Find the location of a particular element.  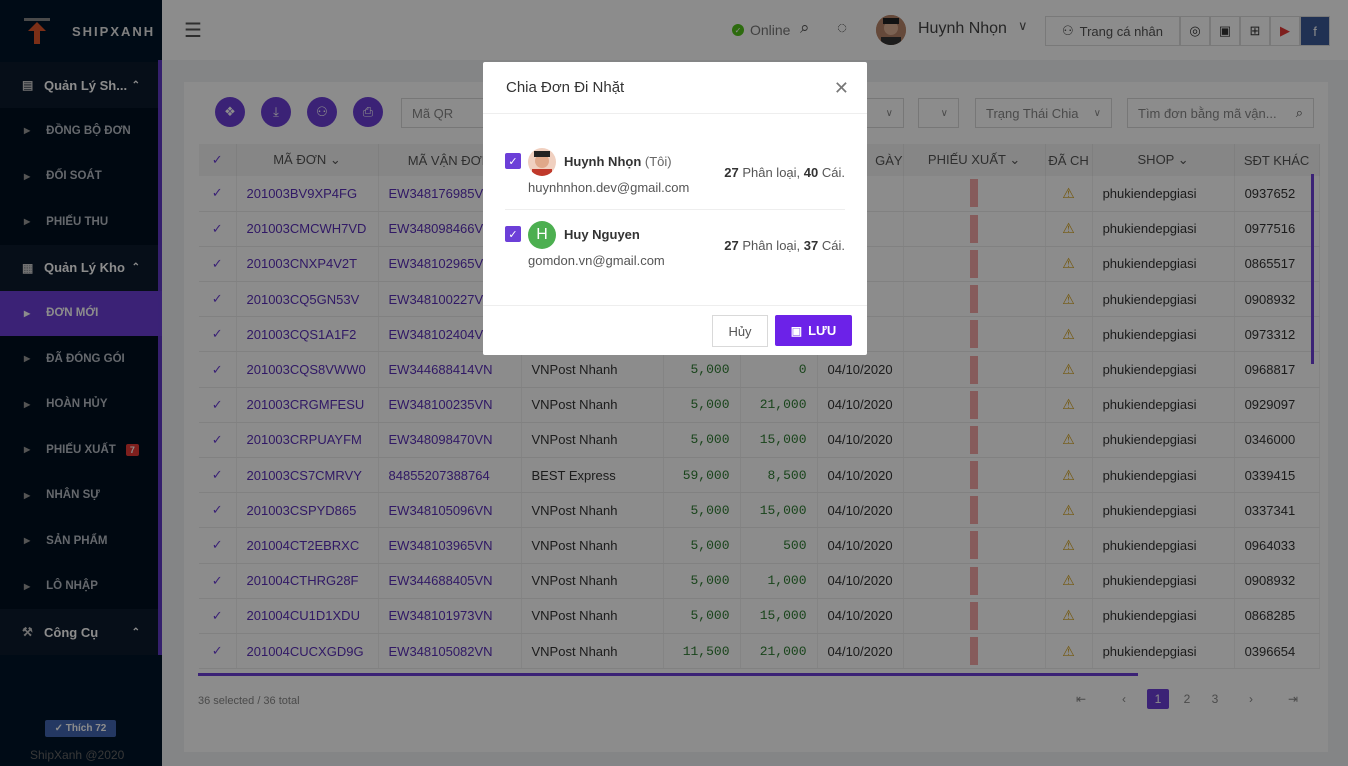

modal-title: Chia Đơn Đi Nhặt is located at coordinates (565, 87).